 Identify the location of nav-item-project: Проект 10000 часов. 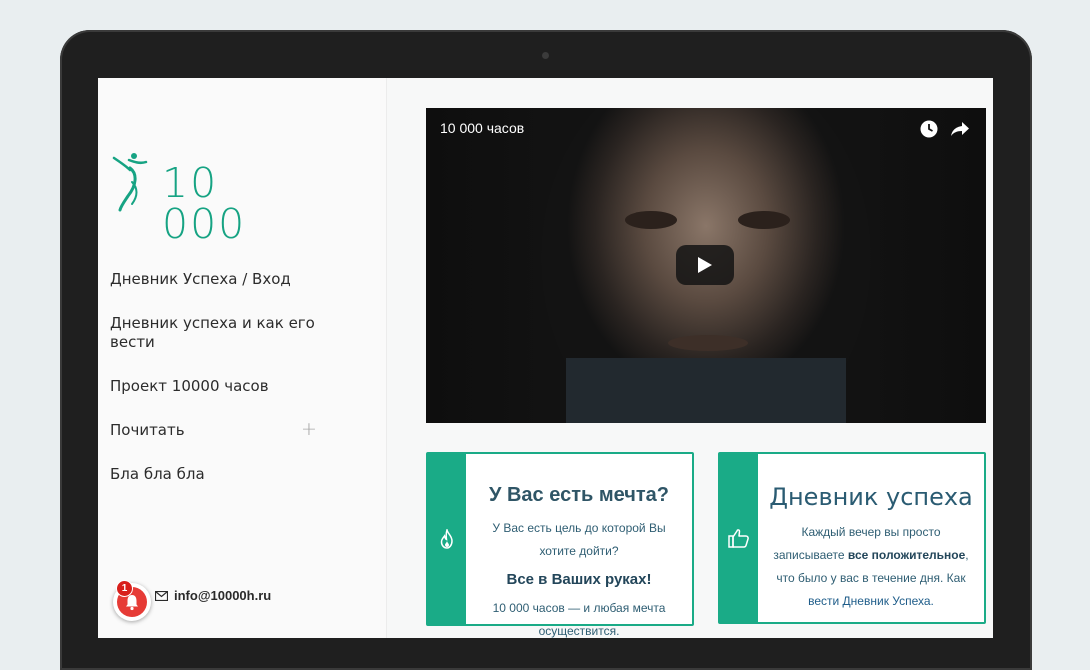
(220, 386).